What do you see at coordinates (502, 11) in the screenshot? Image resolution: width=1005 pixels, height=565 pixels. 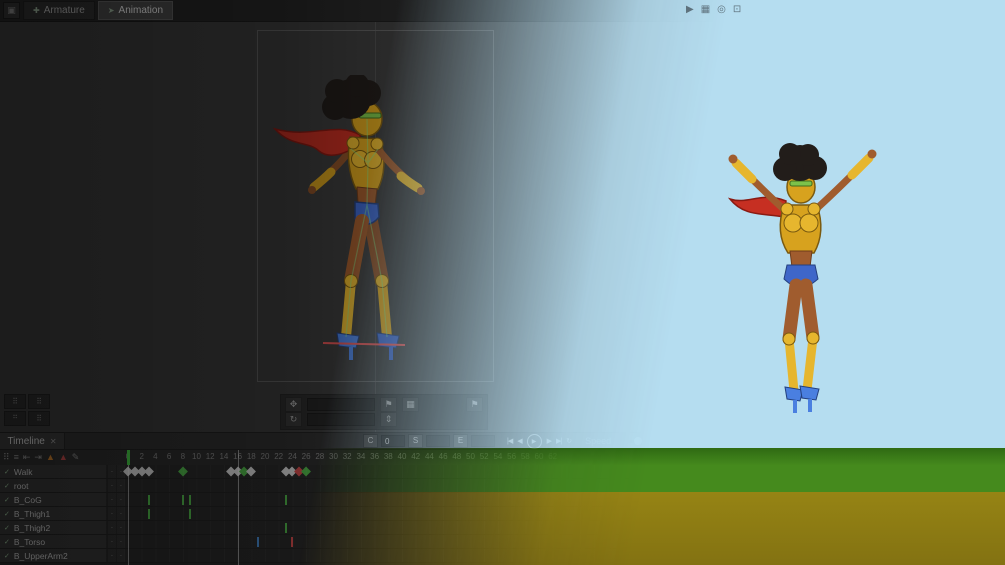 I see `top-tab-bar: ▣ ✚ Armature ➤ Animation` at bounding box center [502, 11].